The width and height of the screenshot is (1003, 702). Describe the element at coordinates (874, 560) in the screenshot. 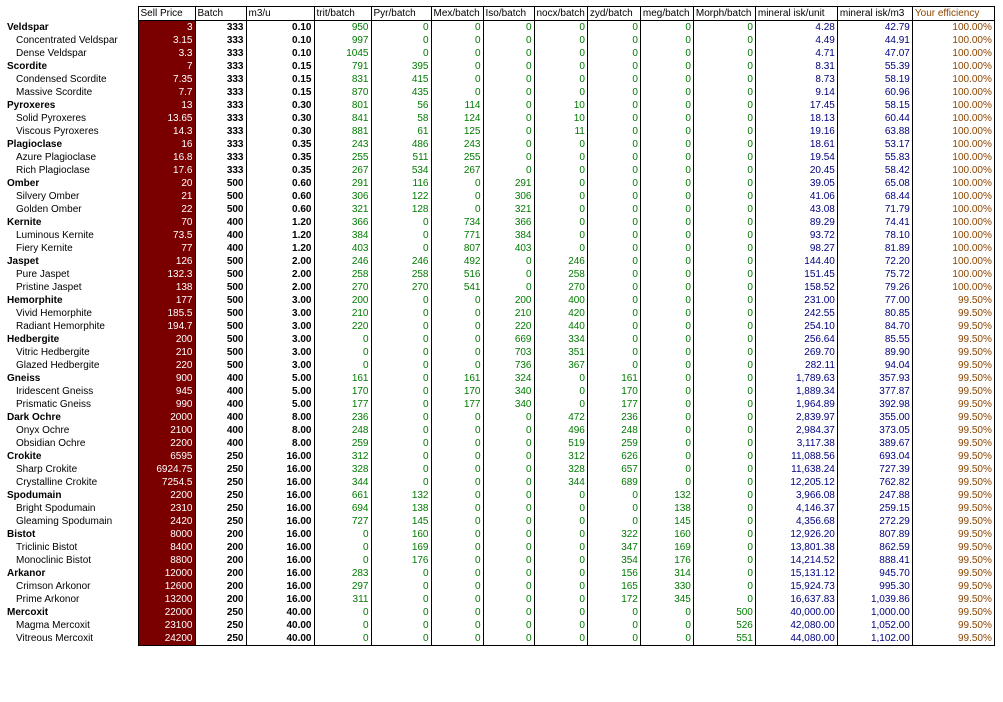

I see `isk-per-m3-cell: 888.41` at that location.